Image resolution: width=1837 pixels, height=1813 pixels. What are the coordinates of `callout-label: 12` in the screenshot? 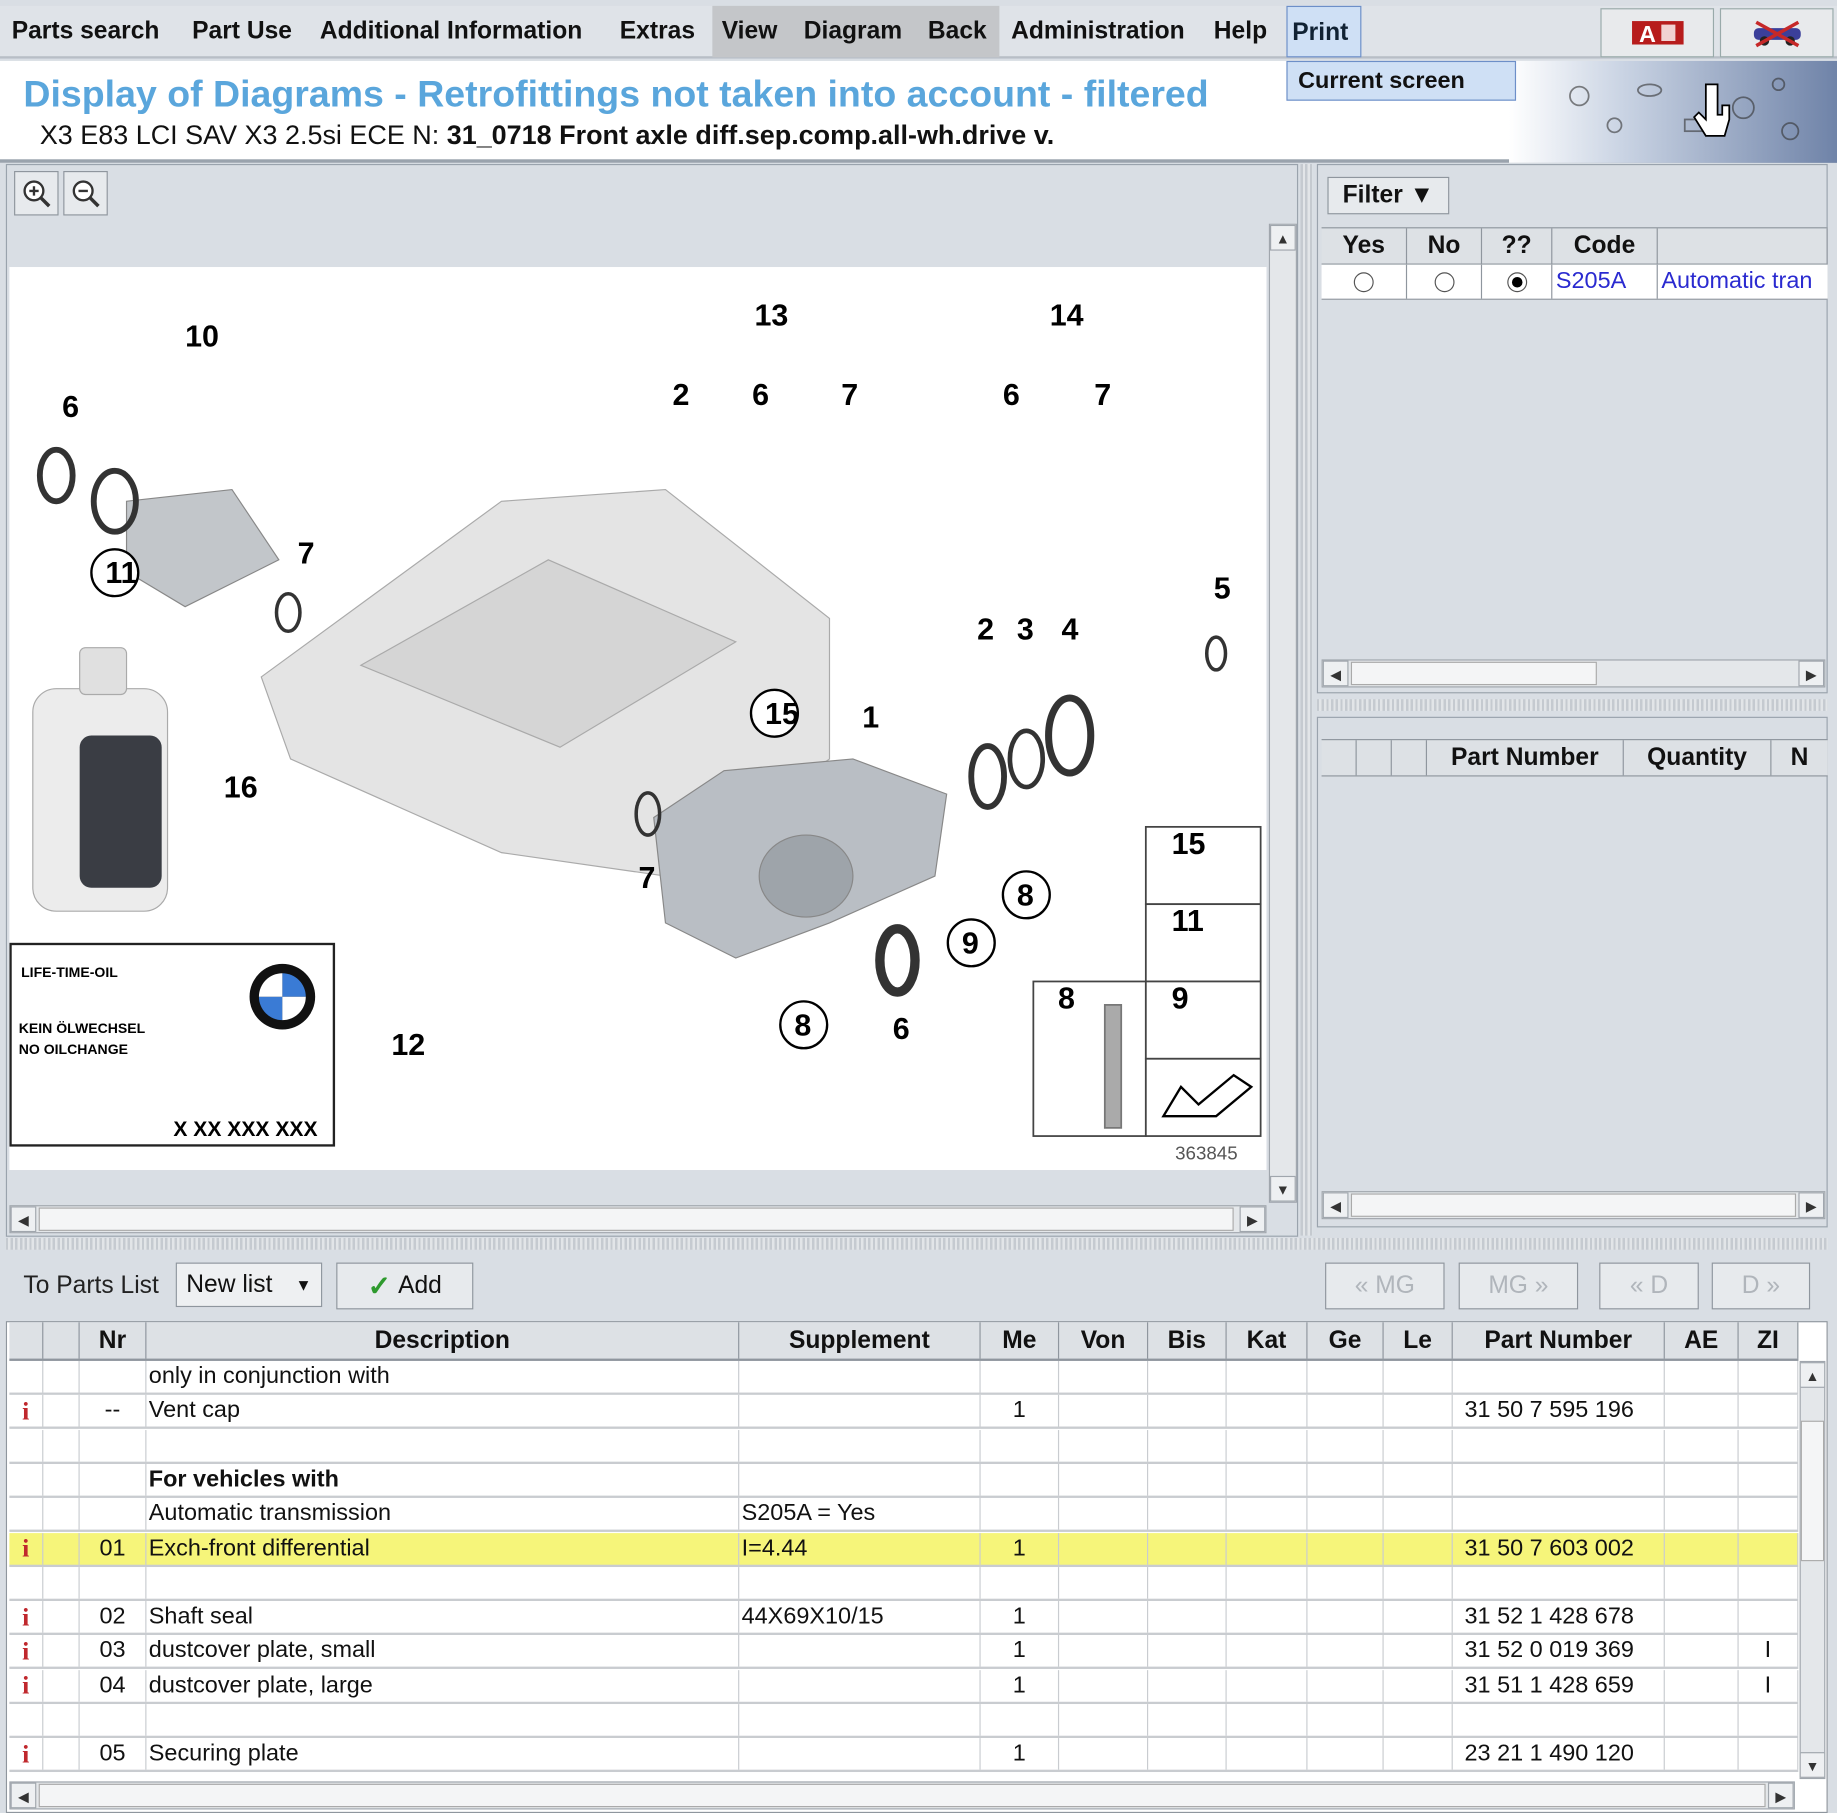 It's located at (408, 1045).